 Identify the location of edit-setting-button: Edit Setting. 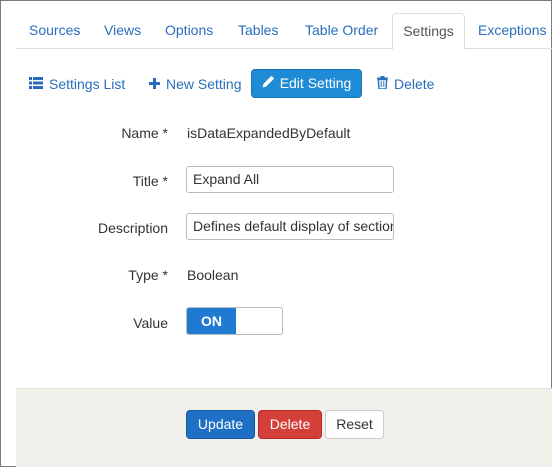
(306, 83).